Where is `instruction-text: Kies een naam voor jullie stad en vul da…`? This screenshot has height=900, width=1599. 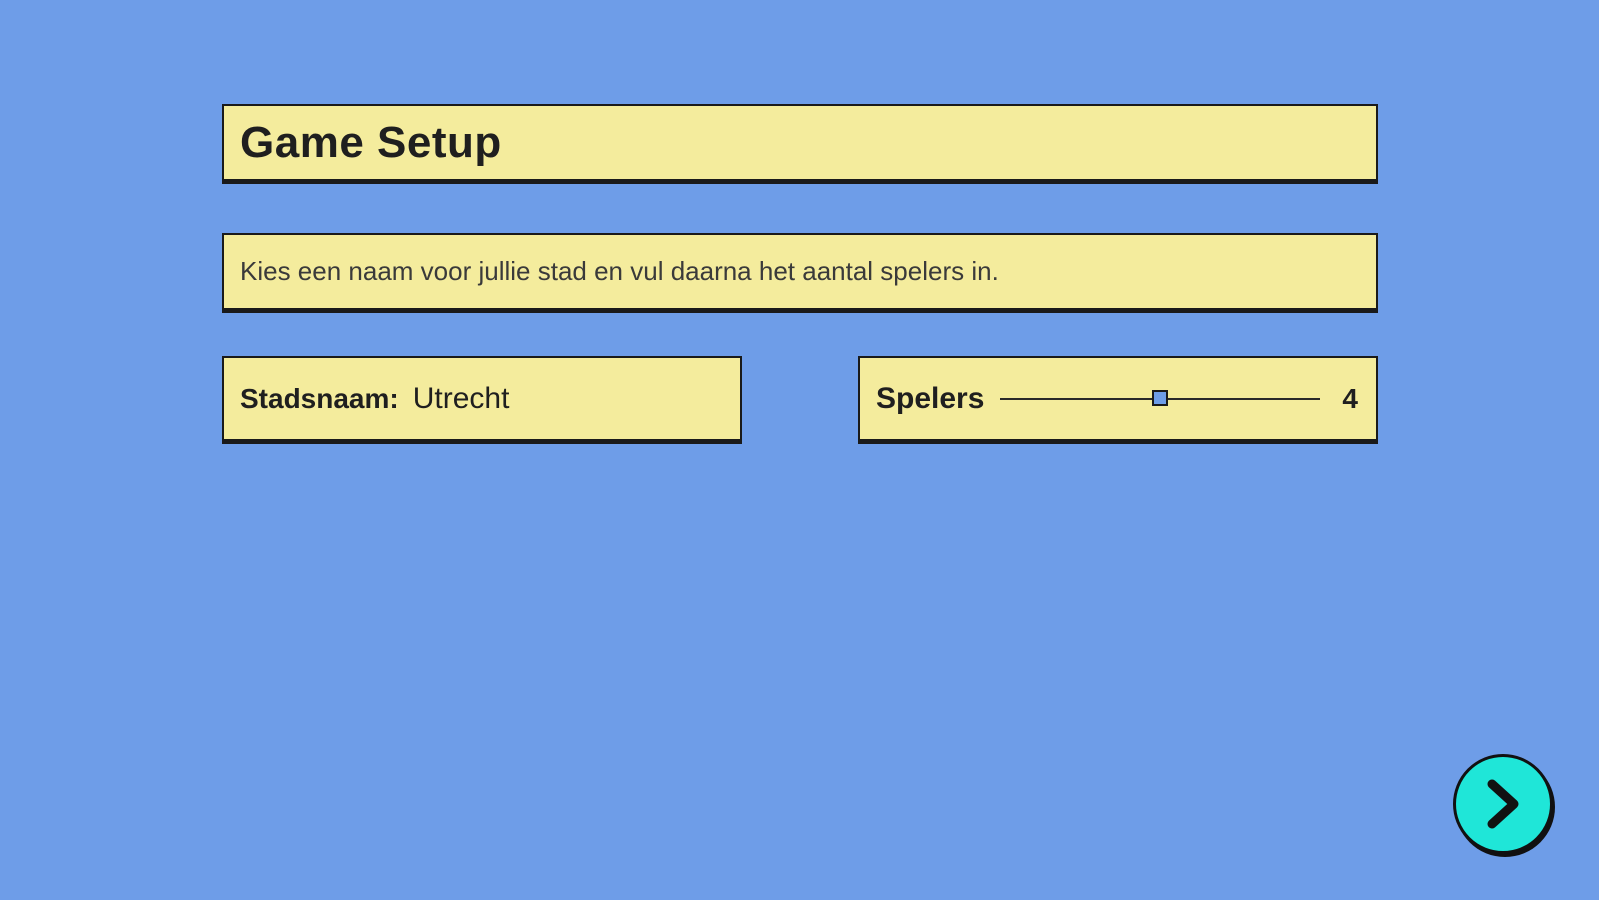
instruction-text: Kies een naam voor jullie stad en vul da… is located at coordinates (619, 271).